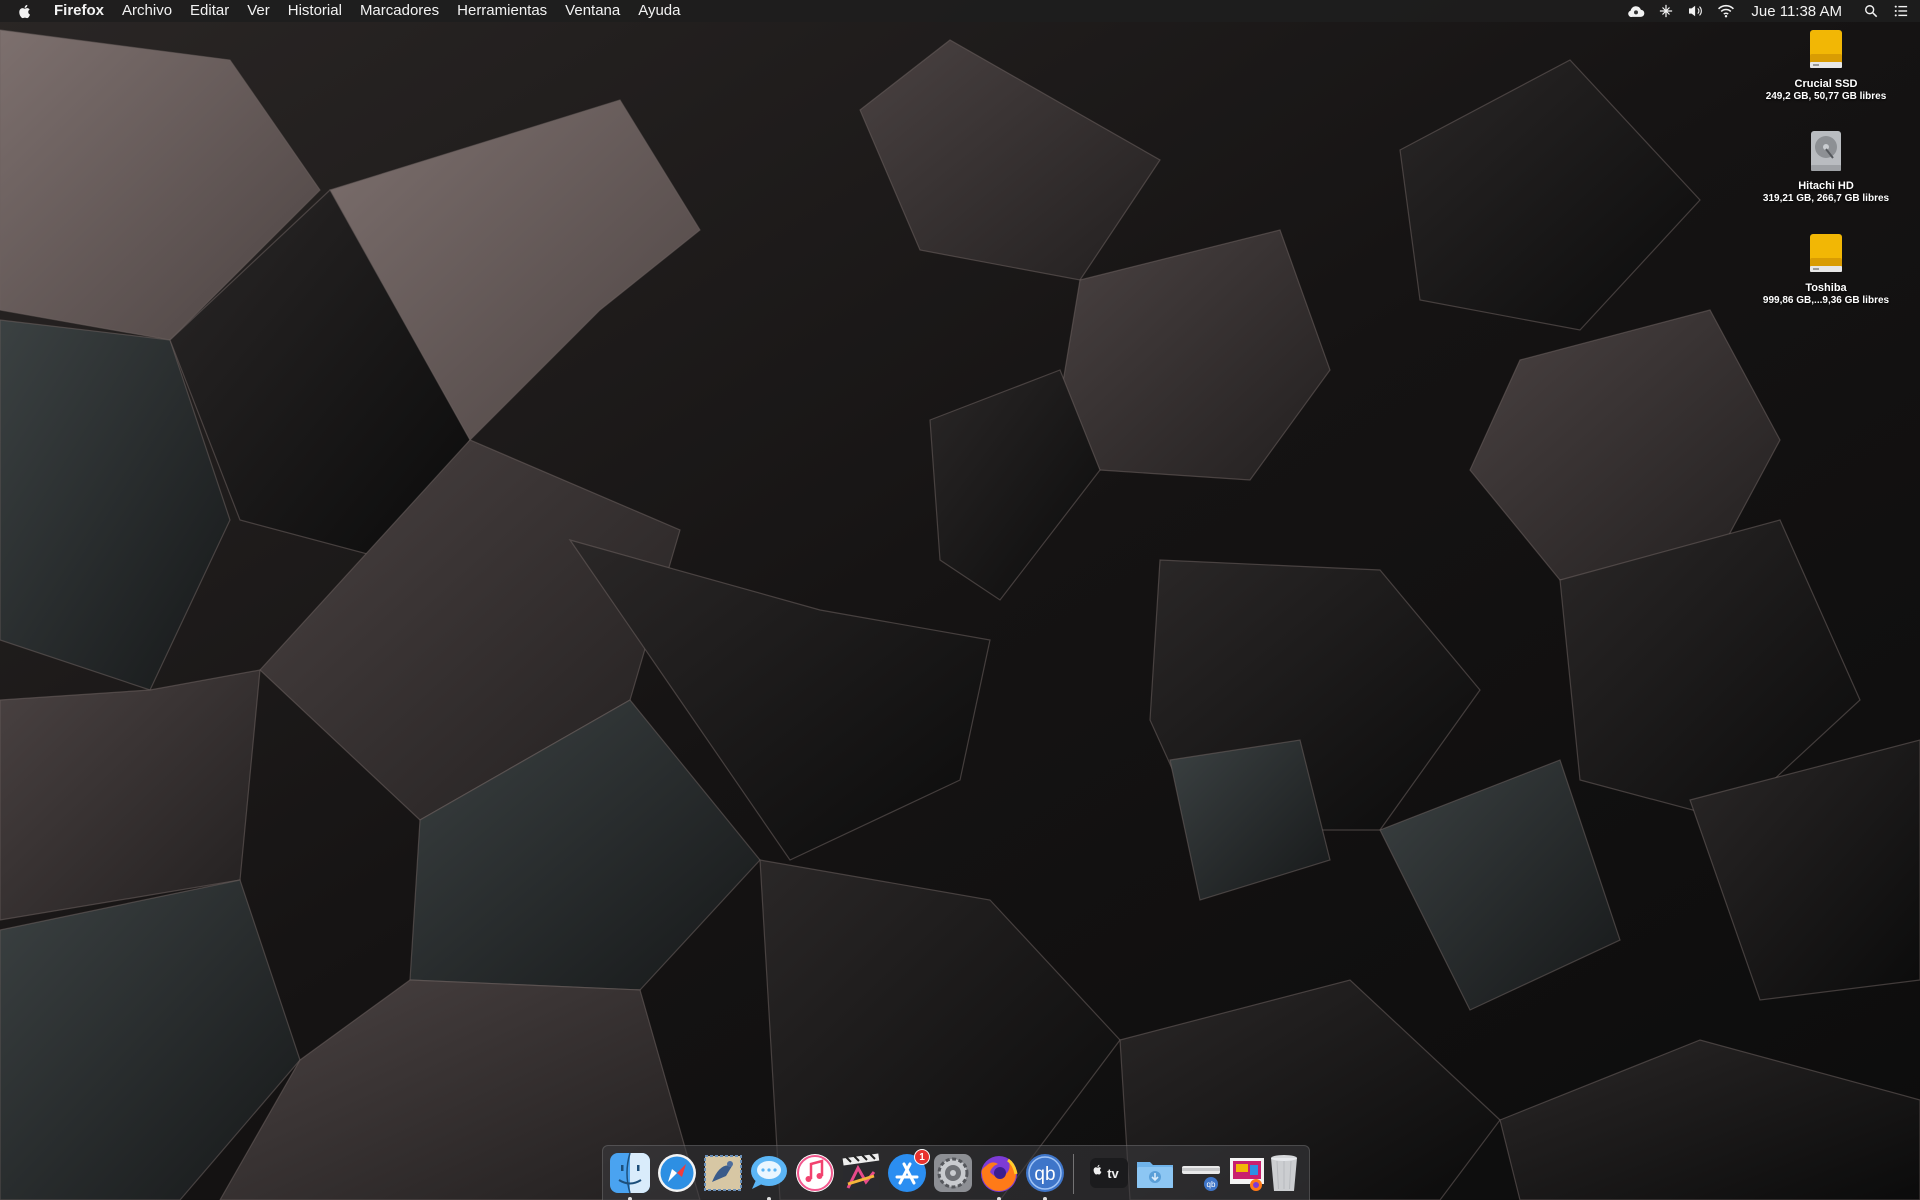 This screenshot has width=1920, height=1200. I want to click on dock-itunes, so click(815, 1173).